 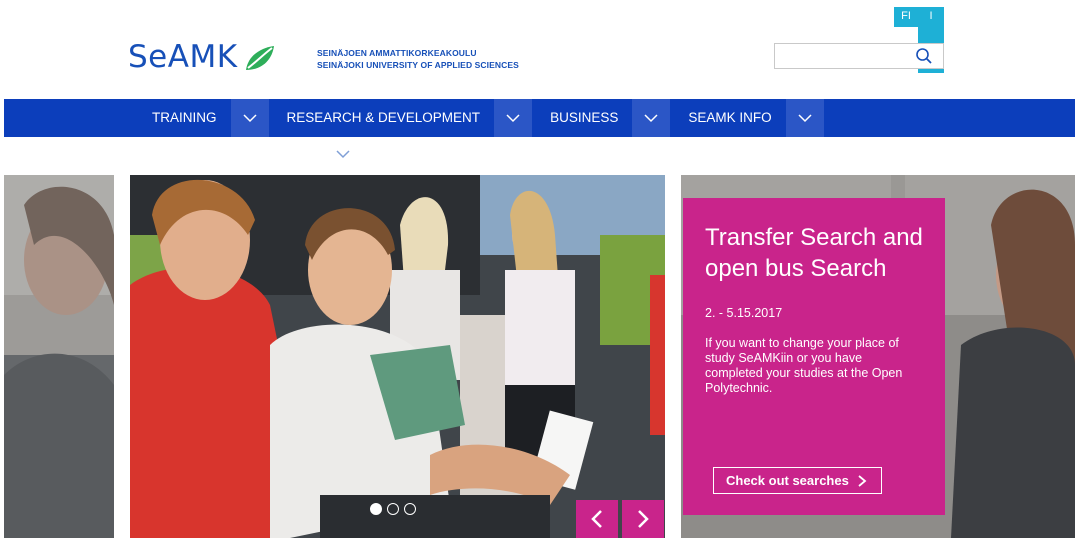 I want to click on carousel-indicators, so click(x=393, y=509).